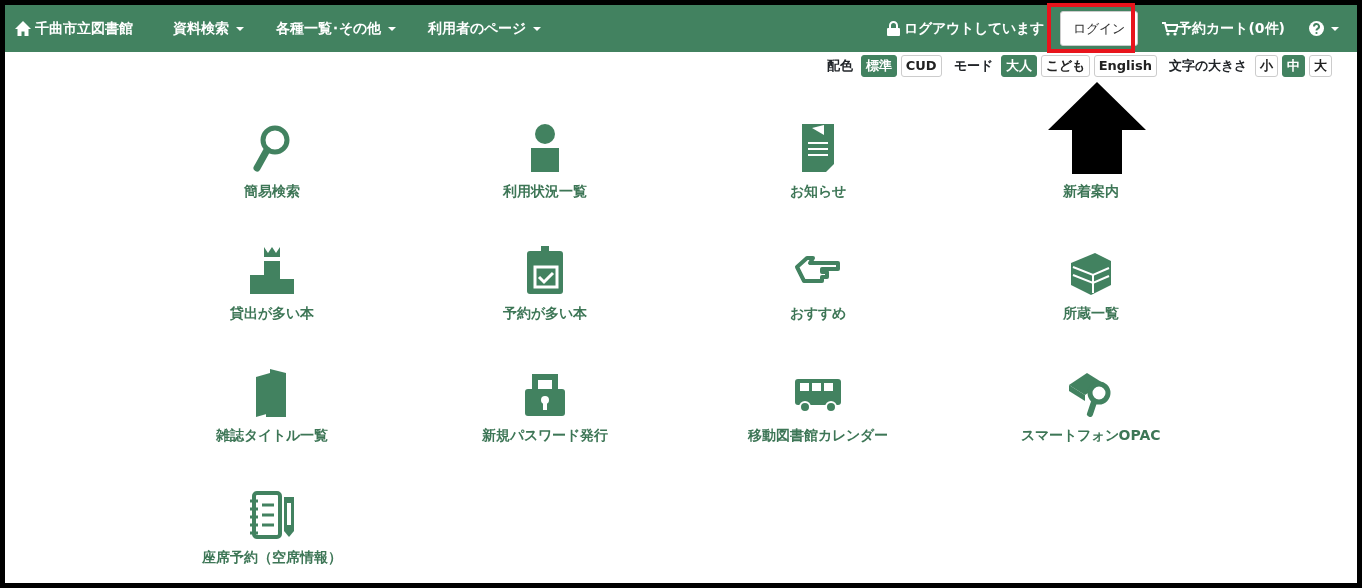 The height and width of the screenshot is (588, 1362). Describe the element at coordinates (1065, 66) in the screenshot. I see `option-button: こども` at that location.